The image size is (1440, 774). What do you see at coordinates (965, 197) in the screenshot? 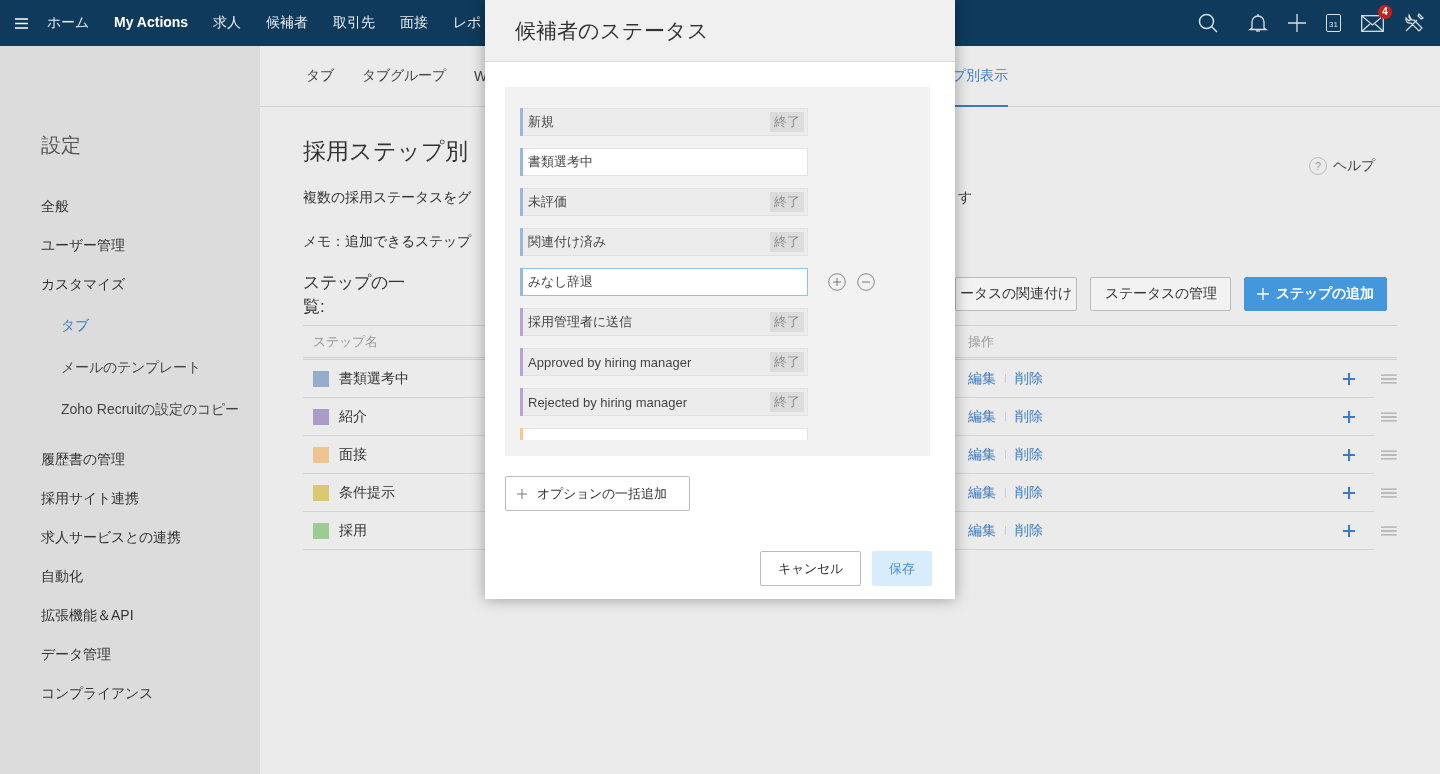
I see `description-text: す` at bounding box center [965, 197].